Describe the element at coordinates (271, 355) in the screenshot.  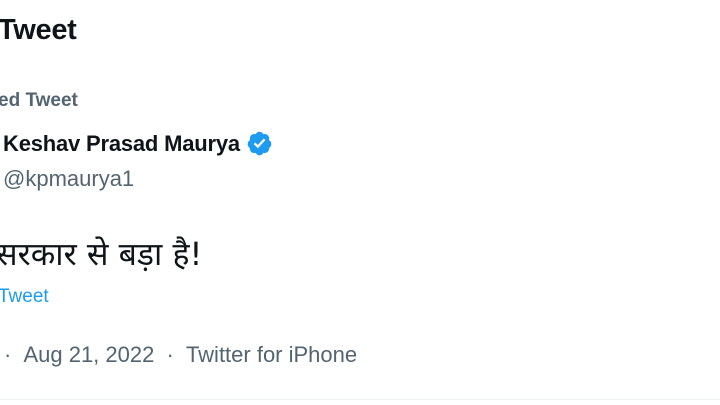
I see `tweet-source: Twitter for iPhone` at that location.